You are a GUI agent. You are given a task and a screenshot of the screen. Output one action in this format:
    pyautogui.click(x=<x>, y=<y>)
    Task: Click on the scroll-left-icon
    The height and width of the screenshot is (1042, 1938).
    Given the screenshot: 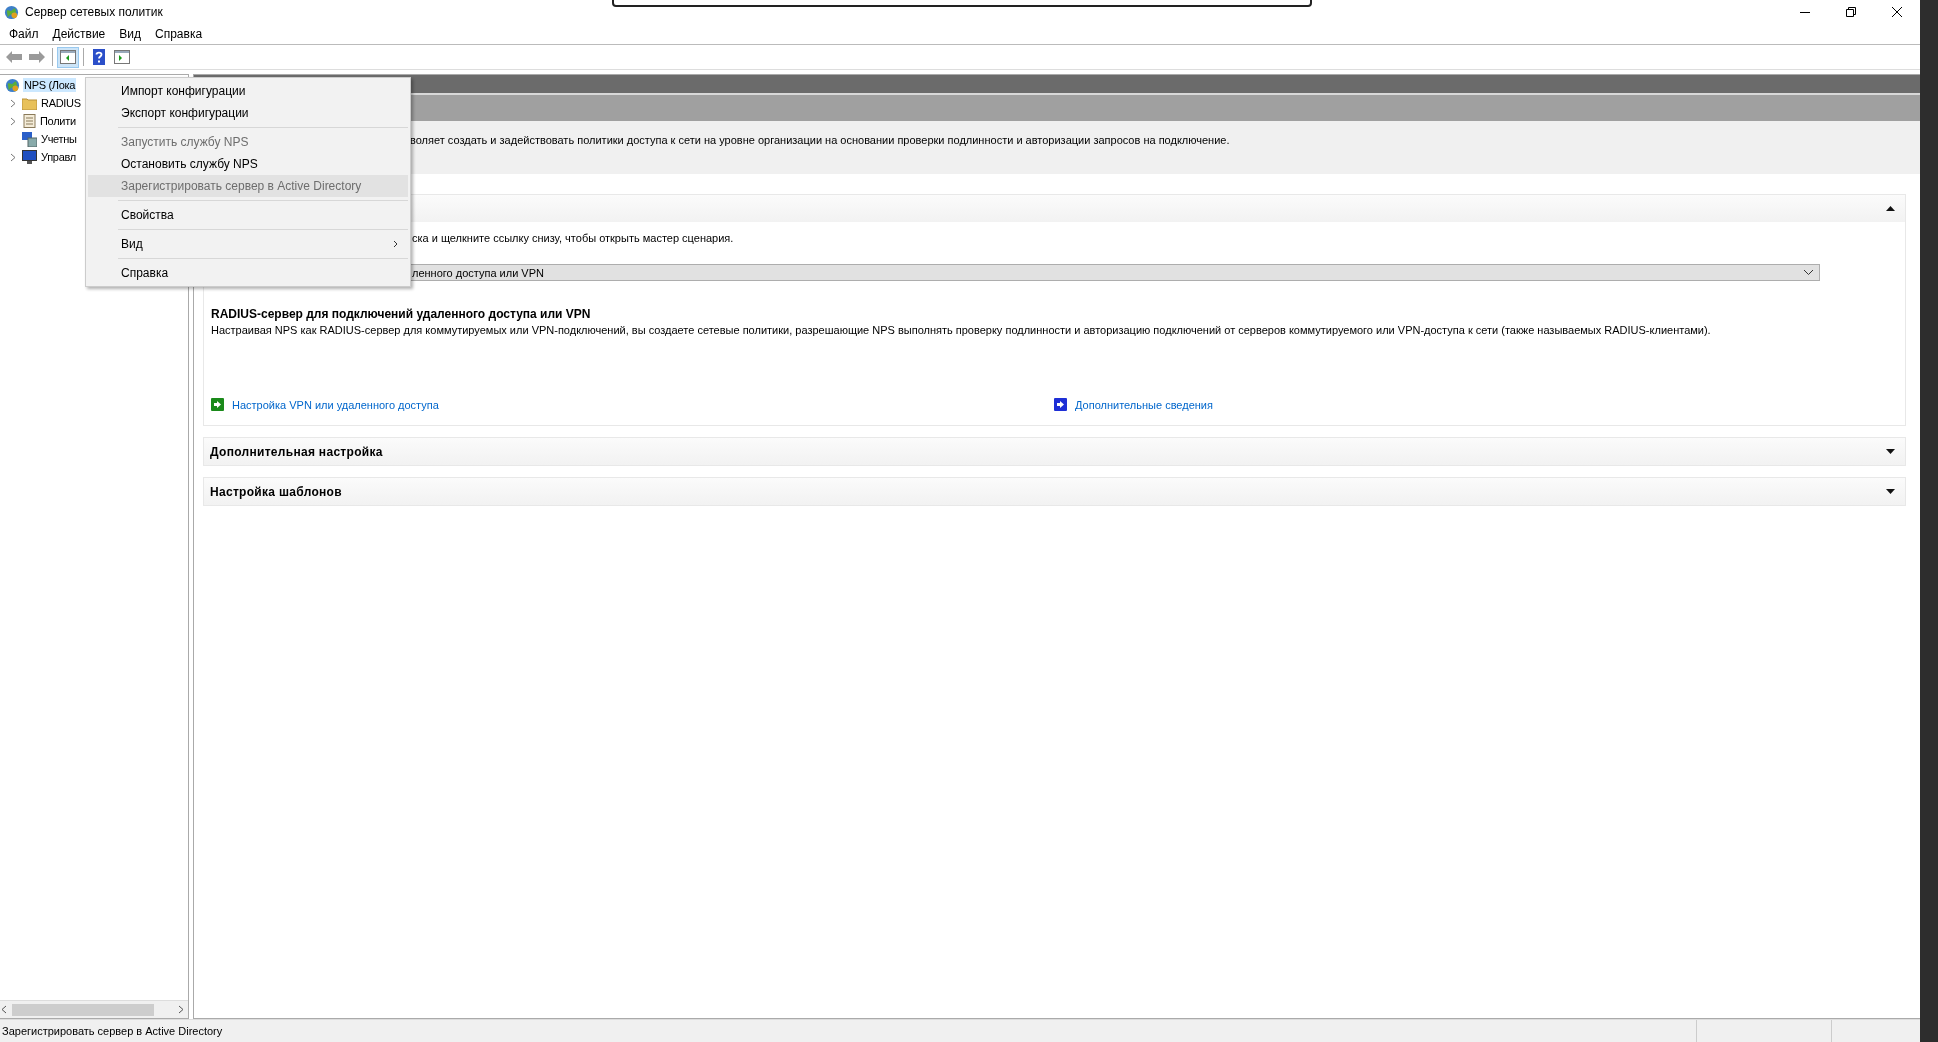 What is the action you would take?
    pyautogui.click(x=4, y=1009)
    